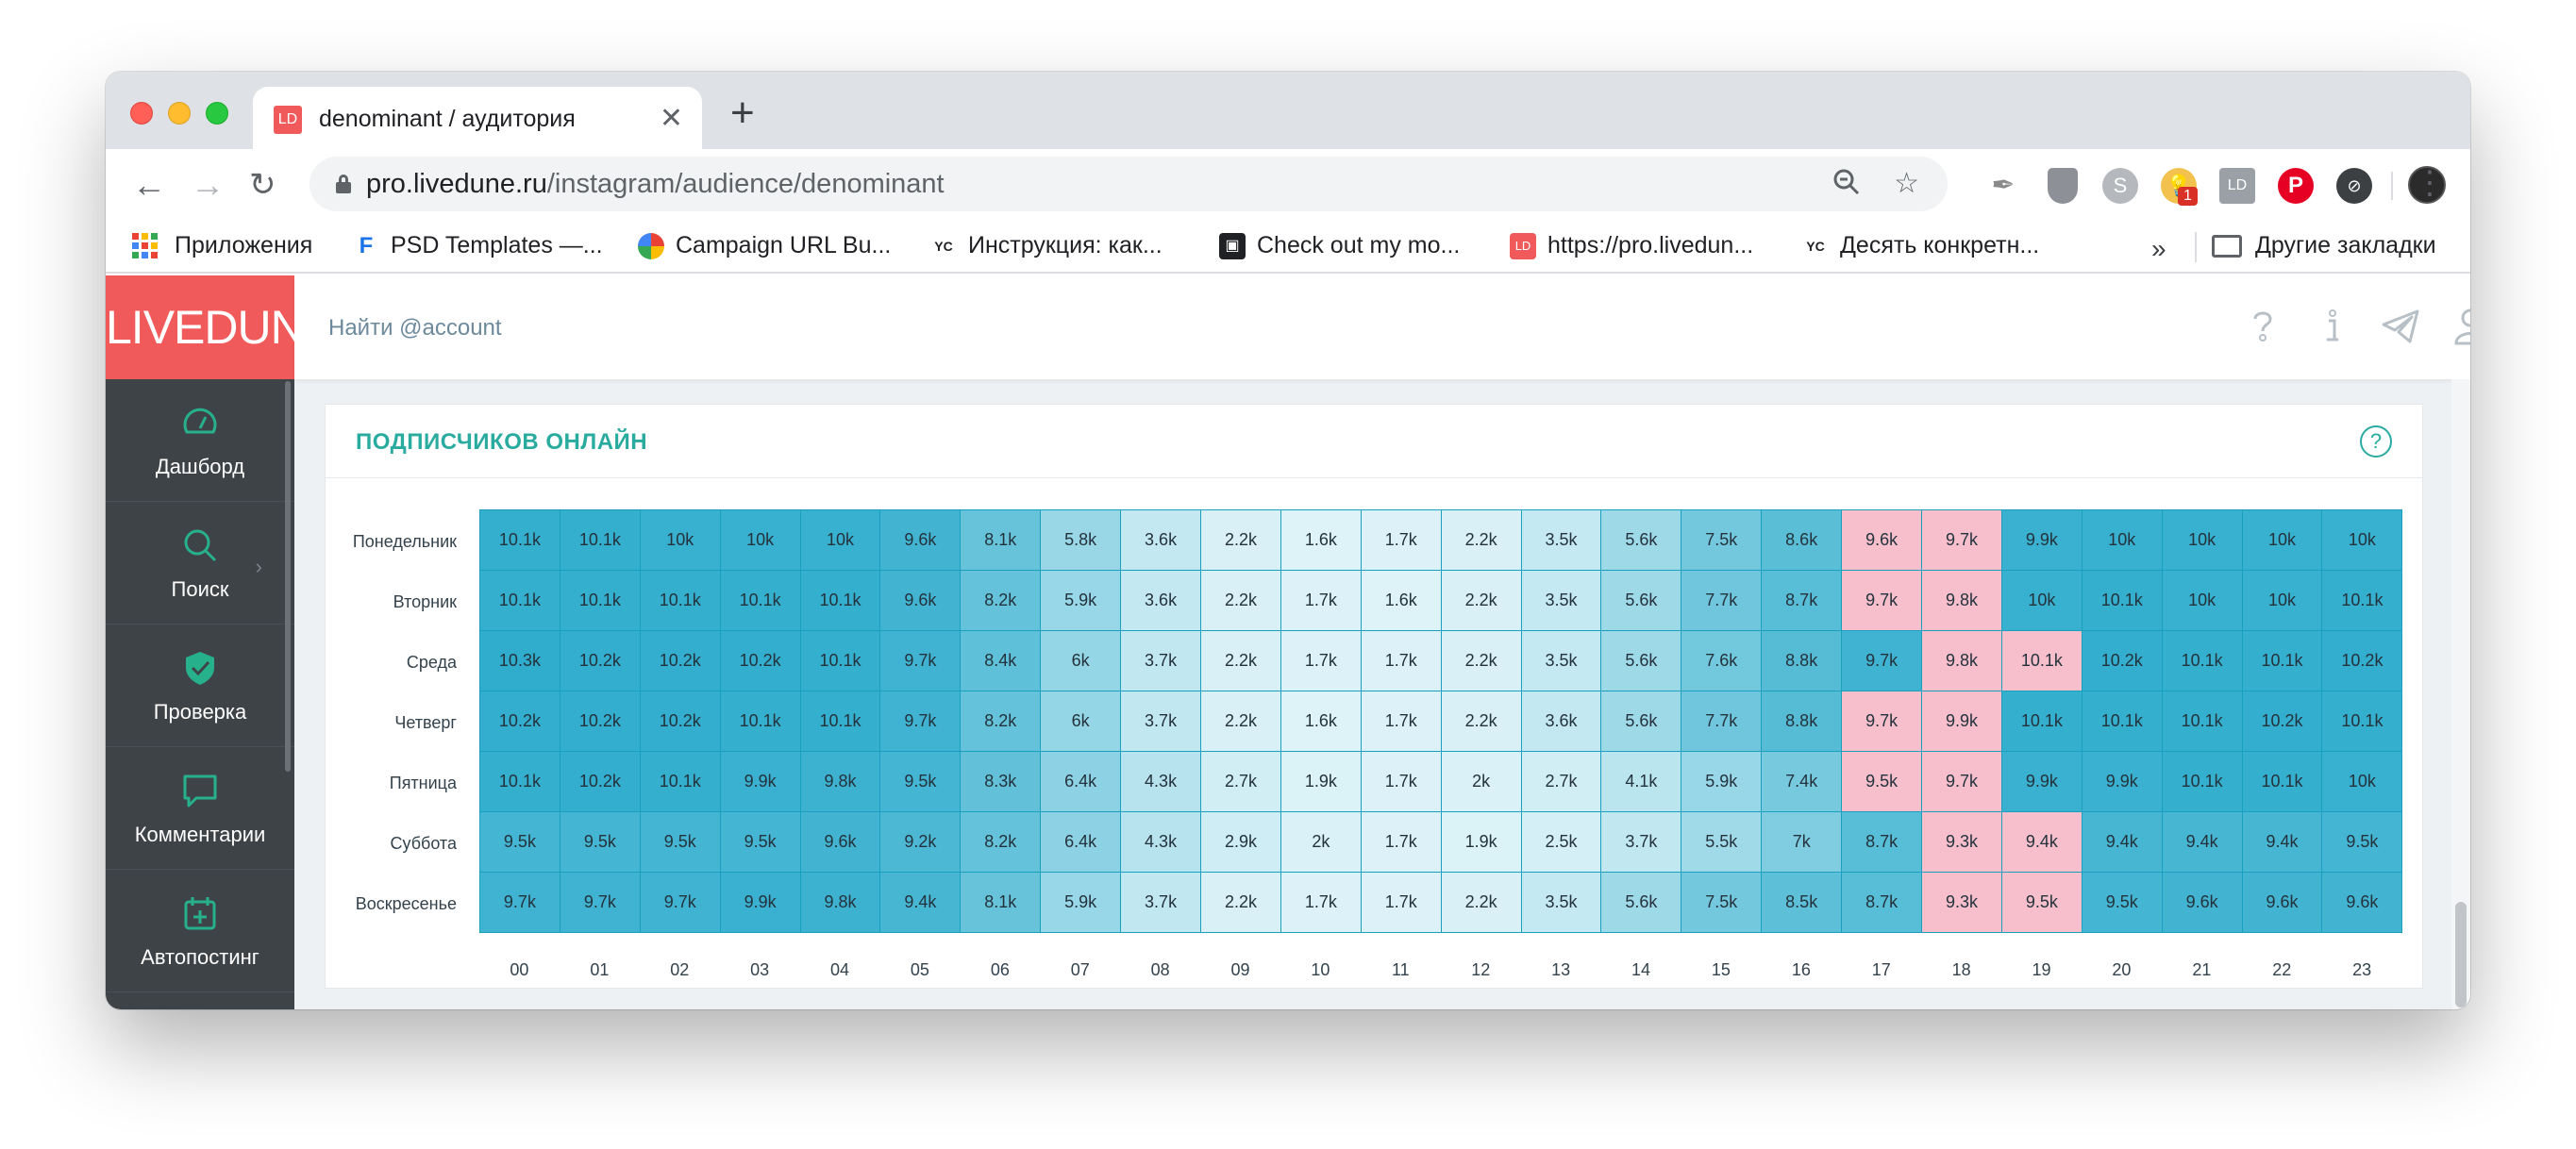  I want to click on heatmap-cell: 1.6k, so click(1321, 540).